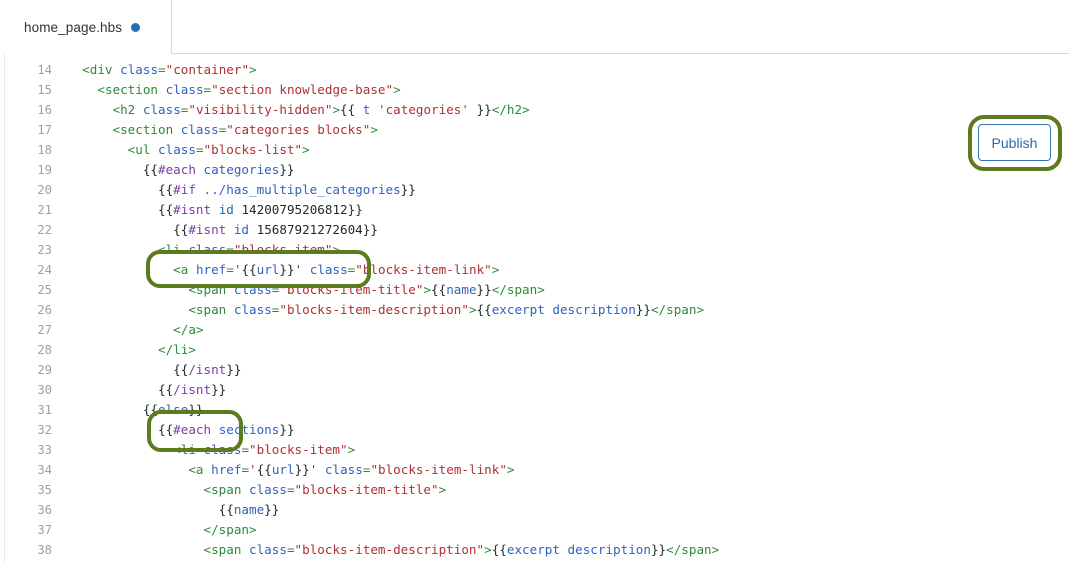 The height and width of the screenshot is (562, 1069). I want to click on line-number: 33, so click(44, 450).